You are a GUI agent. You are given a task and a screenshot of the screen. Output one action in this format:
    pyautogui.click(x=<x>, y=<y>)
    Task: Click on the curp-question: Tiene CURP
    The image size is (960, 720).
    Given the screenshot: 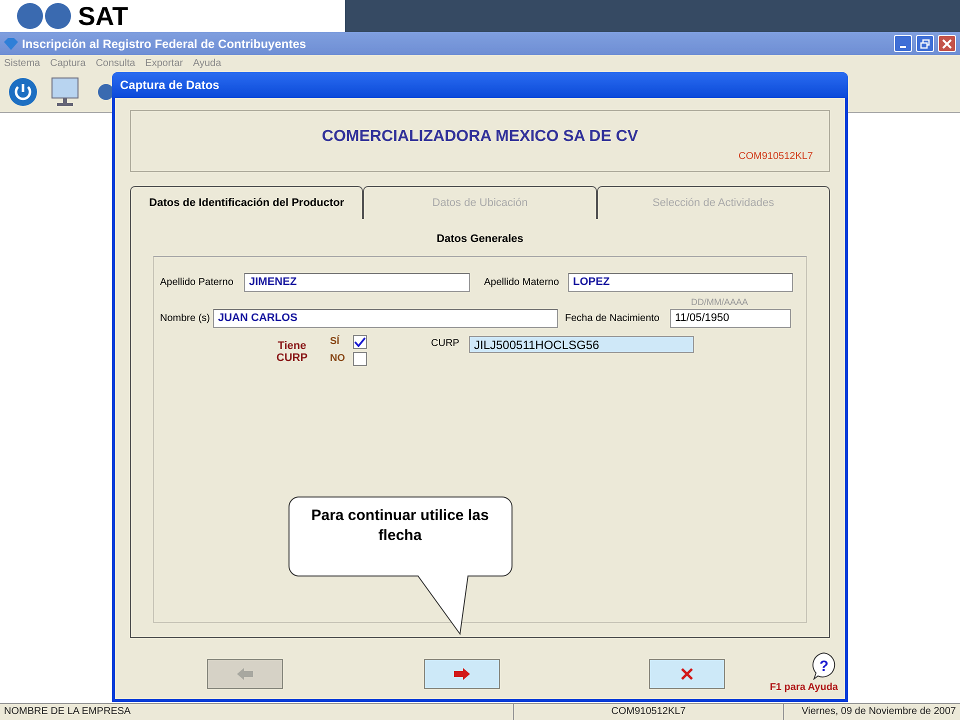 What is the action you would take?
    pyautogui.click(x=292, y=353)
    